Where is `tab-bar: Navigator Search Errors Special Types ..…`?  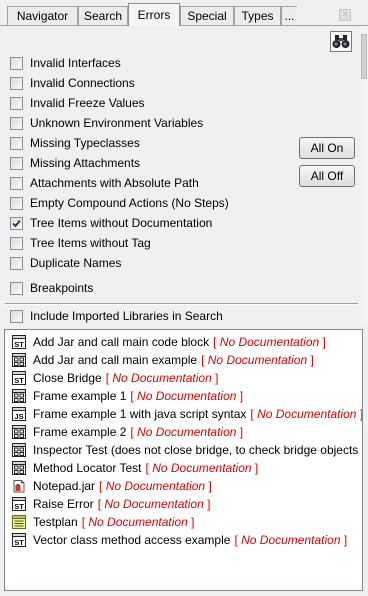
tab-bar: Navigator Search Errors Special Types ..… is located at coordinates (184, 14).